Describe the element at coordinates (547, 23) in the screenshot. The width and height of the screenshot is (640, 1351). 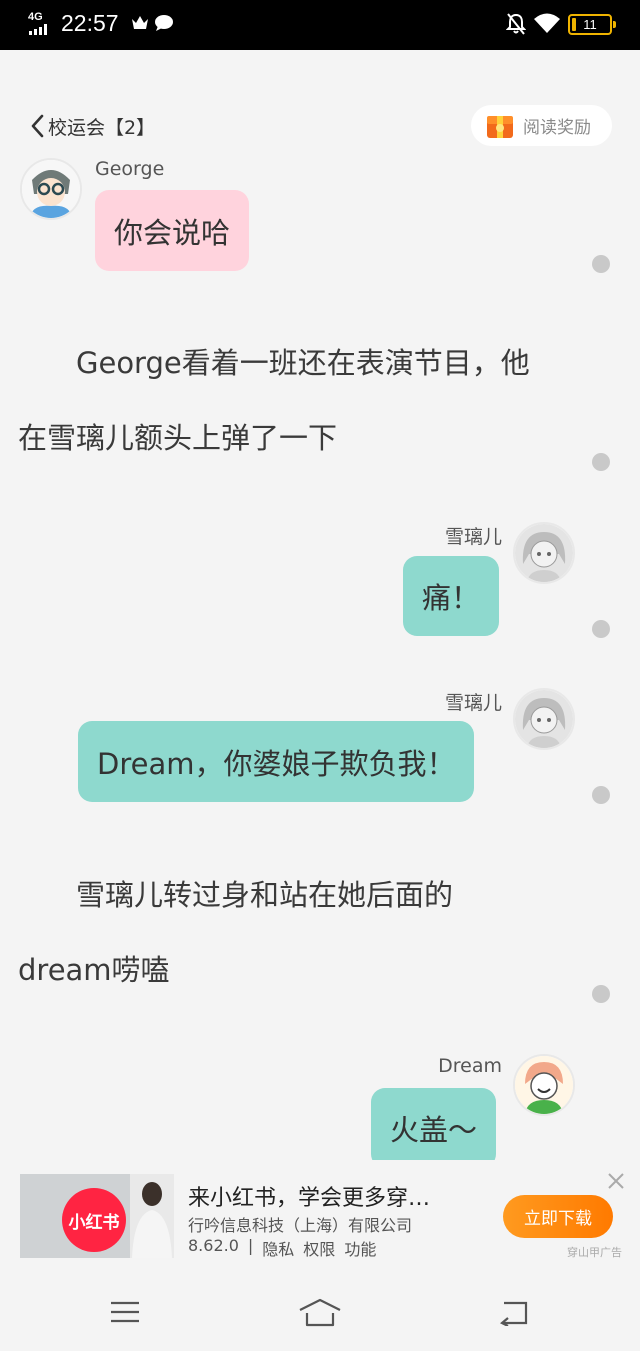
I see `wifi-icon` at that location.